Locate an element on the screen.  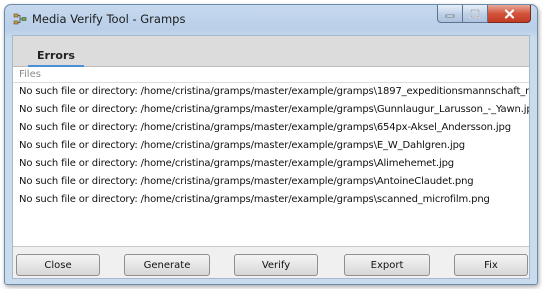
window-title: Media Verify Tool - Gramps is located at coordinates (109, 19).